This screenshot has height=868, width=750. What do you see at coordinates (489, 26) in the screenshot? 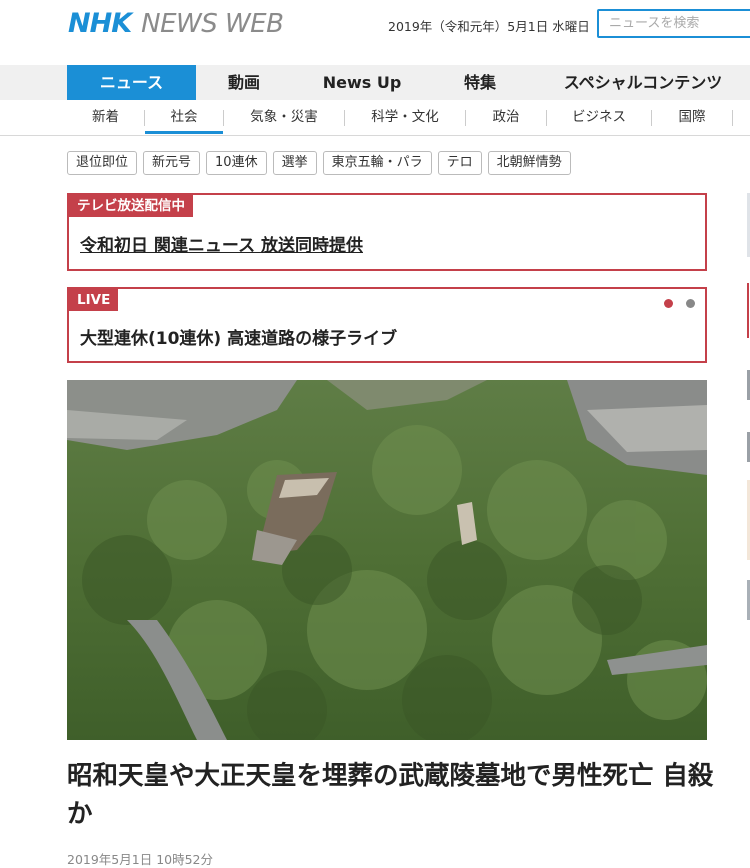
I see `current-date: 2019年（令和元年）5月1日 水曜日` at bounding box center [489, 26].